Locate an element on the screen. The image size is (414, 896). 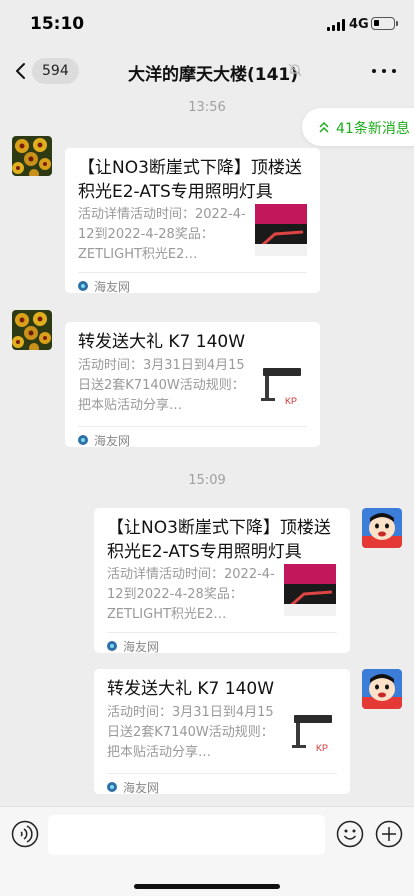
back-button: 594 is located at coordinates (45, 71).